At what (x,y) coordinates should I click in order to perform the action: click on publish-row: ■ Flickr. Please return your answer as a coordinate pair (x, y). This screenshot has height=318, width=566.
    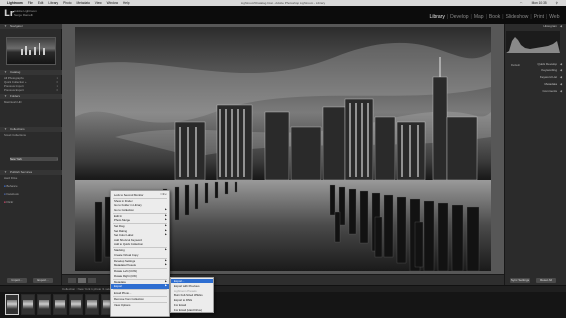
    Looking at the image, I should click on (31, 202).